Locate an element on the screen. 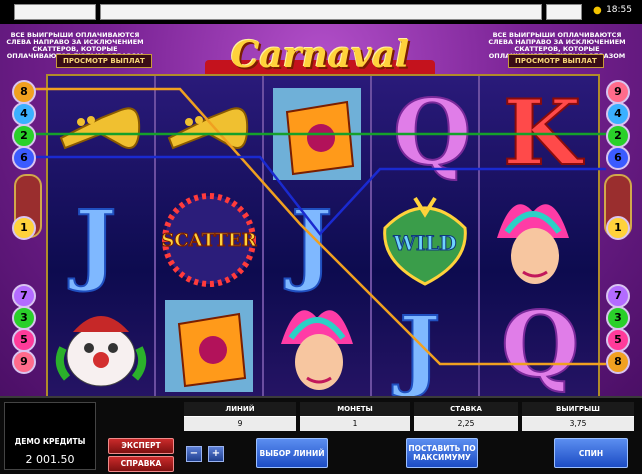 The image size is (642, 474). wild-label: WILD is located at coordinates (424, 243).